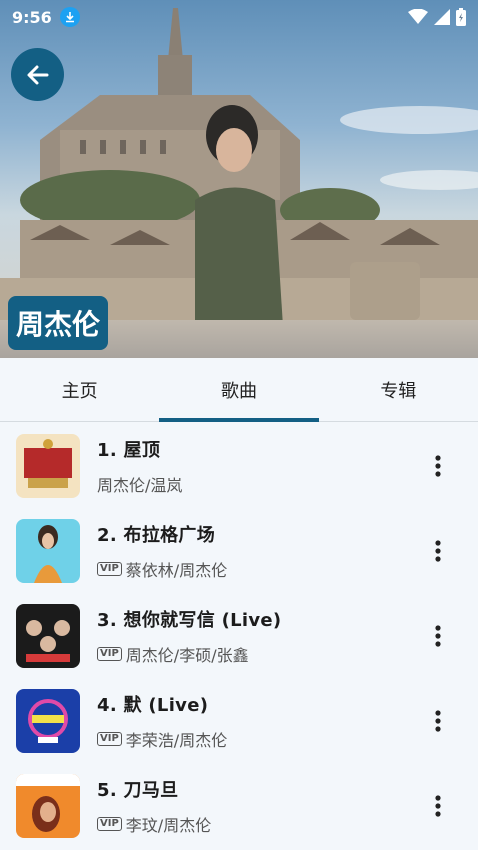 The height and width of the screenshot is (850, 478). Describe the element at coordinates (239, 465) in the screenshot. I see `song-item: 1. 屋顶 周杰伦/温岚` at that location.